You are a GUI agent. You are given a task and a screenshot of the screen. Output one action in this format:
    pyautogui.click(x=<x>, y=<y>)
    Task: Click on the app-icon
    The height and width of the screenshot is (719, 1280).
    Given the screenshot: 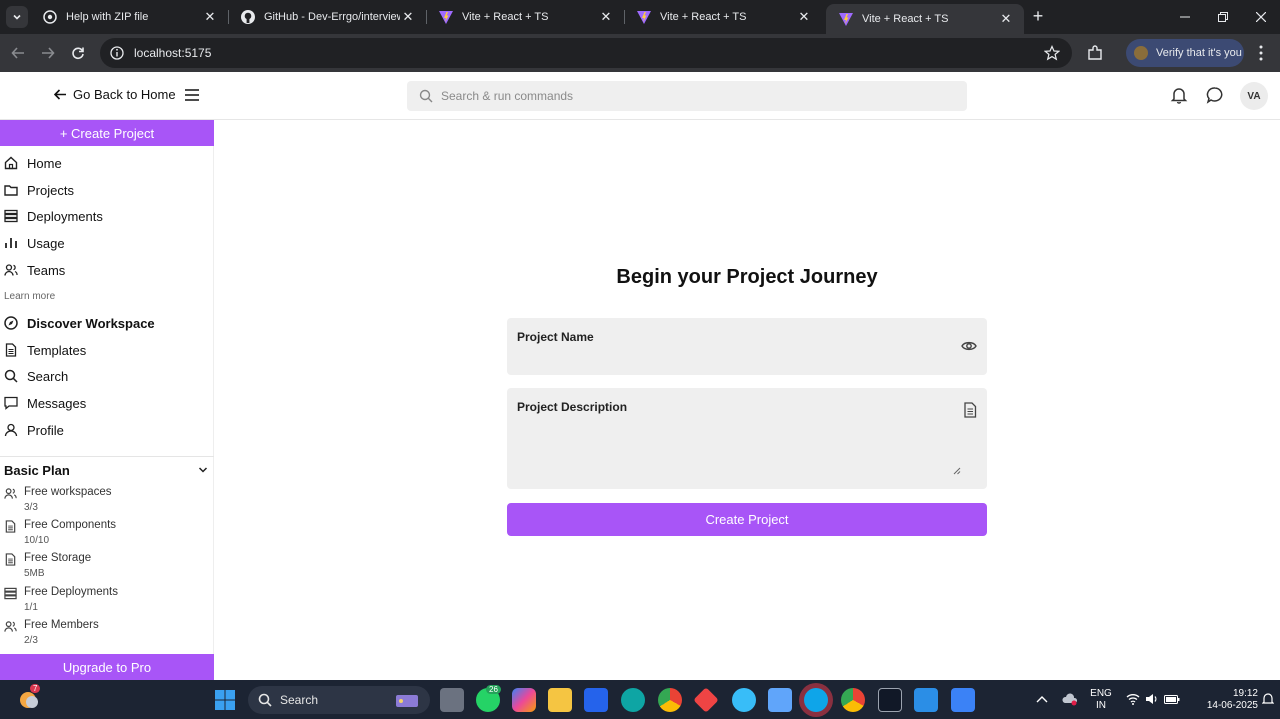 What is the action you would take?
    pyautogui.click(x=744, y=700)
    